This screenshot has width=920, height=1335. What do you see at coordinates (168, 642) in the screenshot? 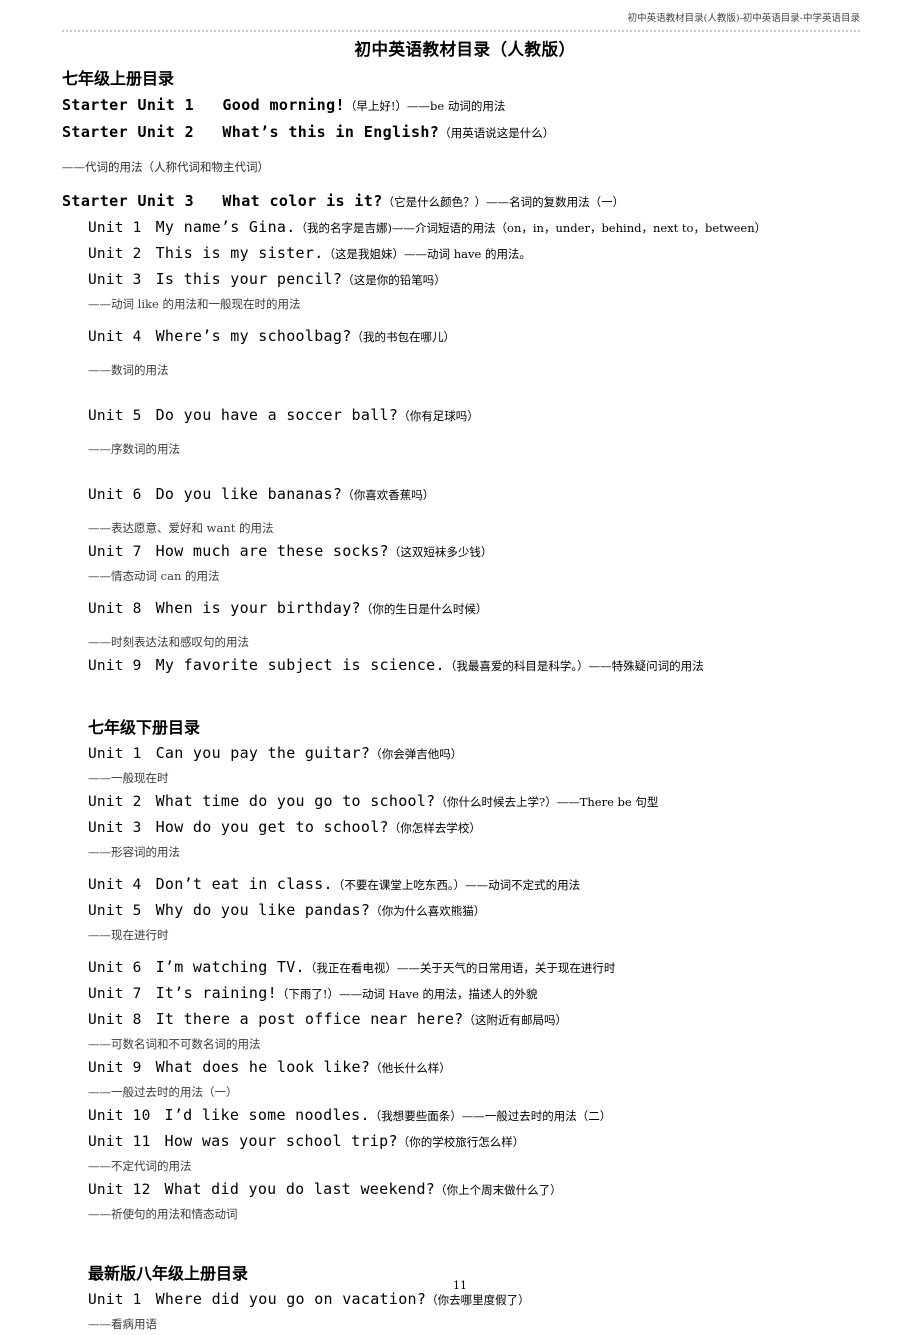
I see `unit-subnote: ——时刻表达法和感叹句的用法` at bounding box center [168, 642].